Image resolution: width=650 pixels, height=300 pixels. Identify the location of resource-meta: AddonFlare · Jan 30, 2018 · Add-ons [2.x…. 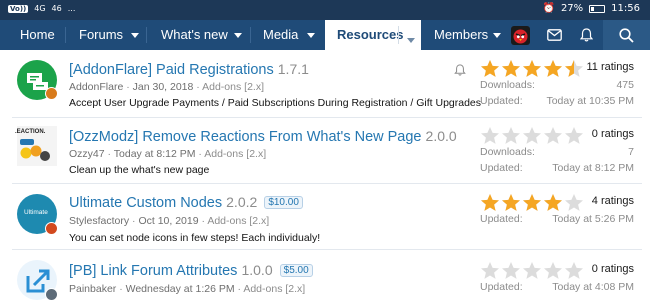
(166, 87).